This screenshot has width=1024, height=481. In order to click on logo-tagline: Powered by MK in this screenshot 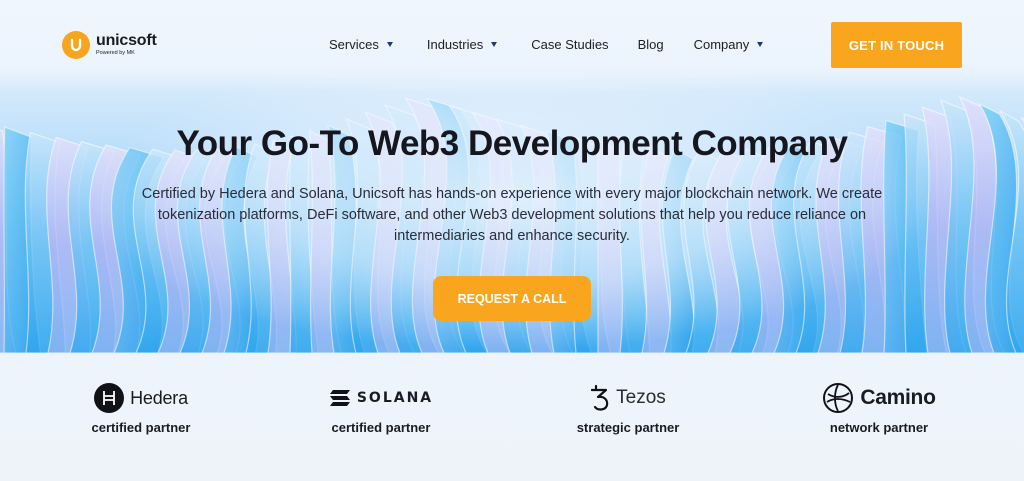, I will do `click(115, 53)`.